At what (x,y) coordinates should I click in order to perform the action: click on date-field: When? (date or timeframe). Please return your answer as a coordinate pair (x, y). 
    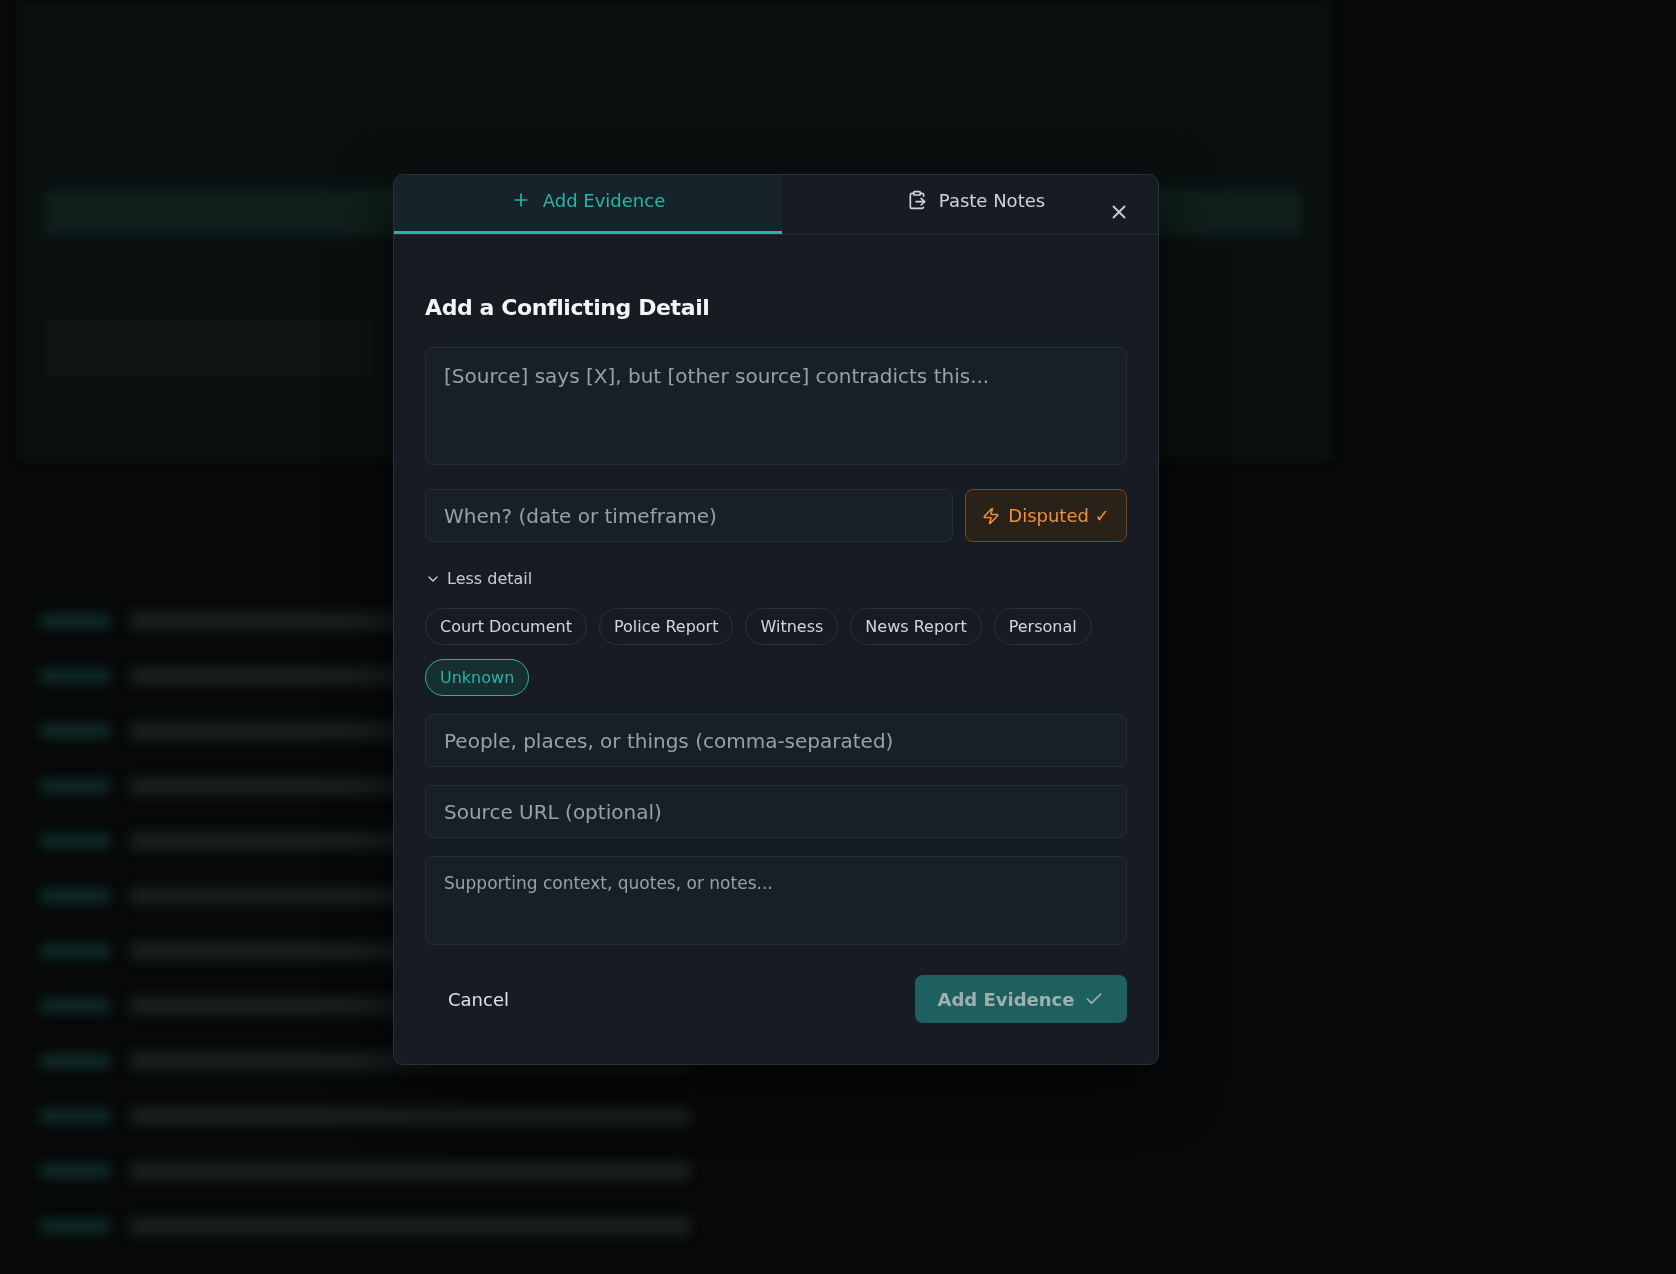
    Looking at the image, I should click on (689, 515).